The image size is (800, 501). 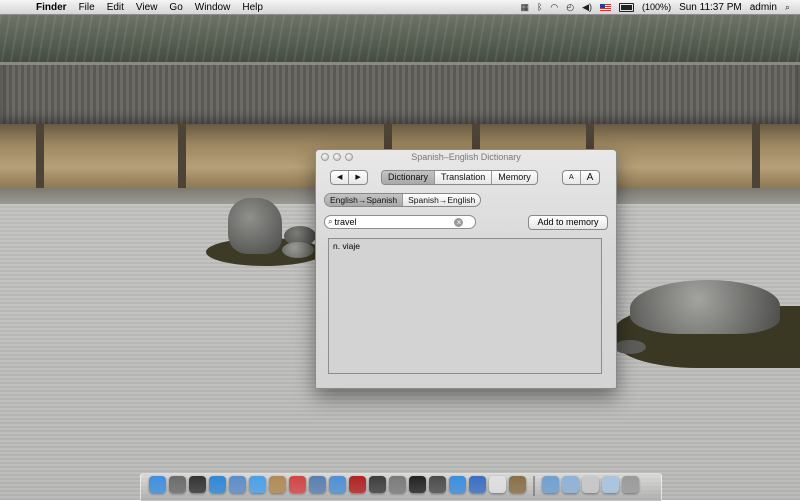 I want to click on address-book-icon, so click(x=277, y=484).